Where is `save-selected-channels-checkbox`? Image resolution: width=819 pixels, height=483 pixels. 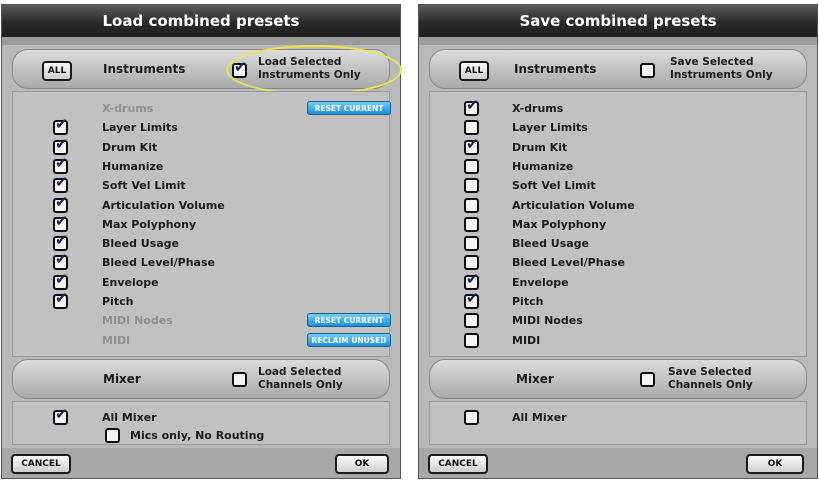 save-selected-channels-checkbox is located at coordinates (647, 379).